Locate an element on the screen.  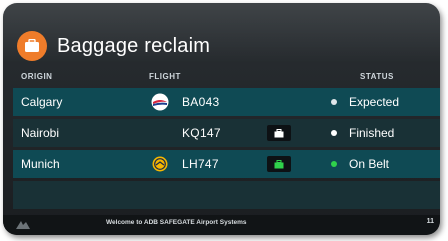
clock-text: 11 is located at coordinates (430, 221).